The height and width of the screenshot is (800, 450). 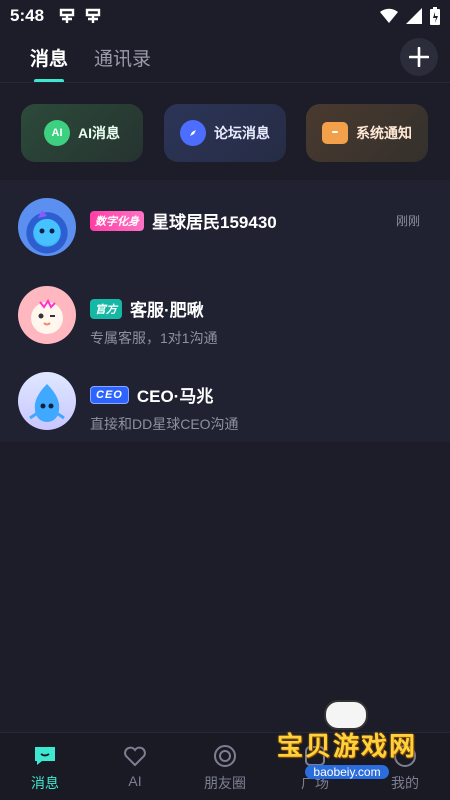 I want to click on contact-name: 星球居民159430, so click(x=214, y=222).